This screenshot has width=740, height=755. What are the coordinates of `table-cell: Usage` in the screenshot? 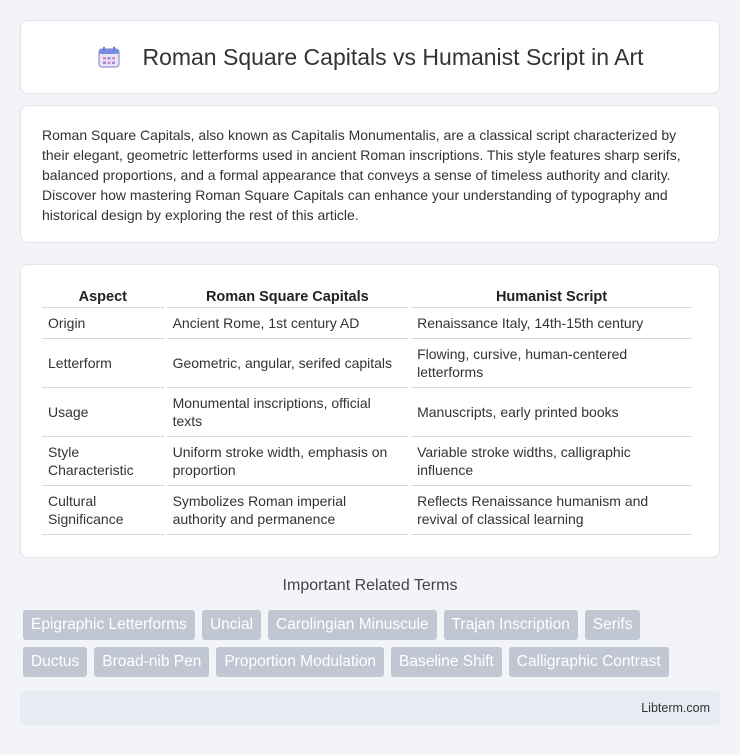 It's located at (103, 412).